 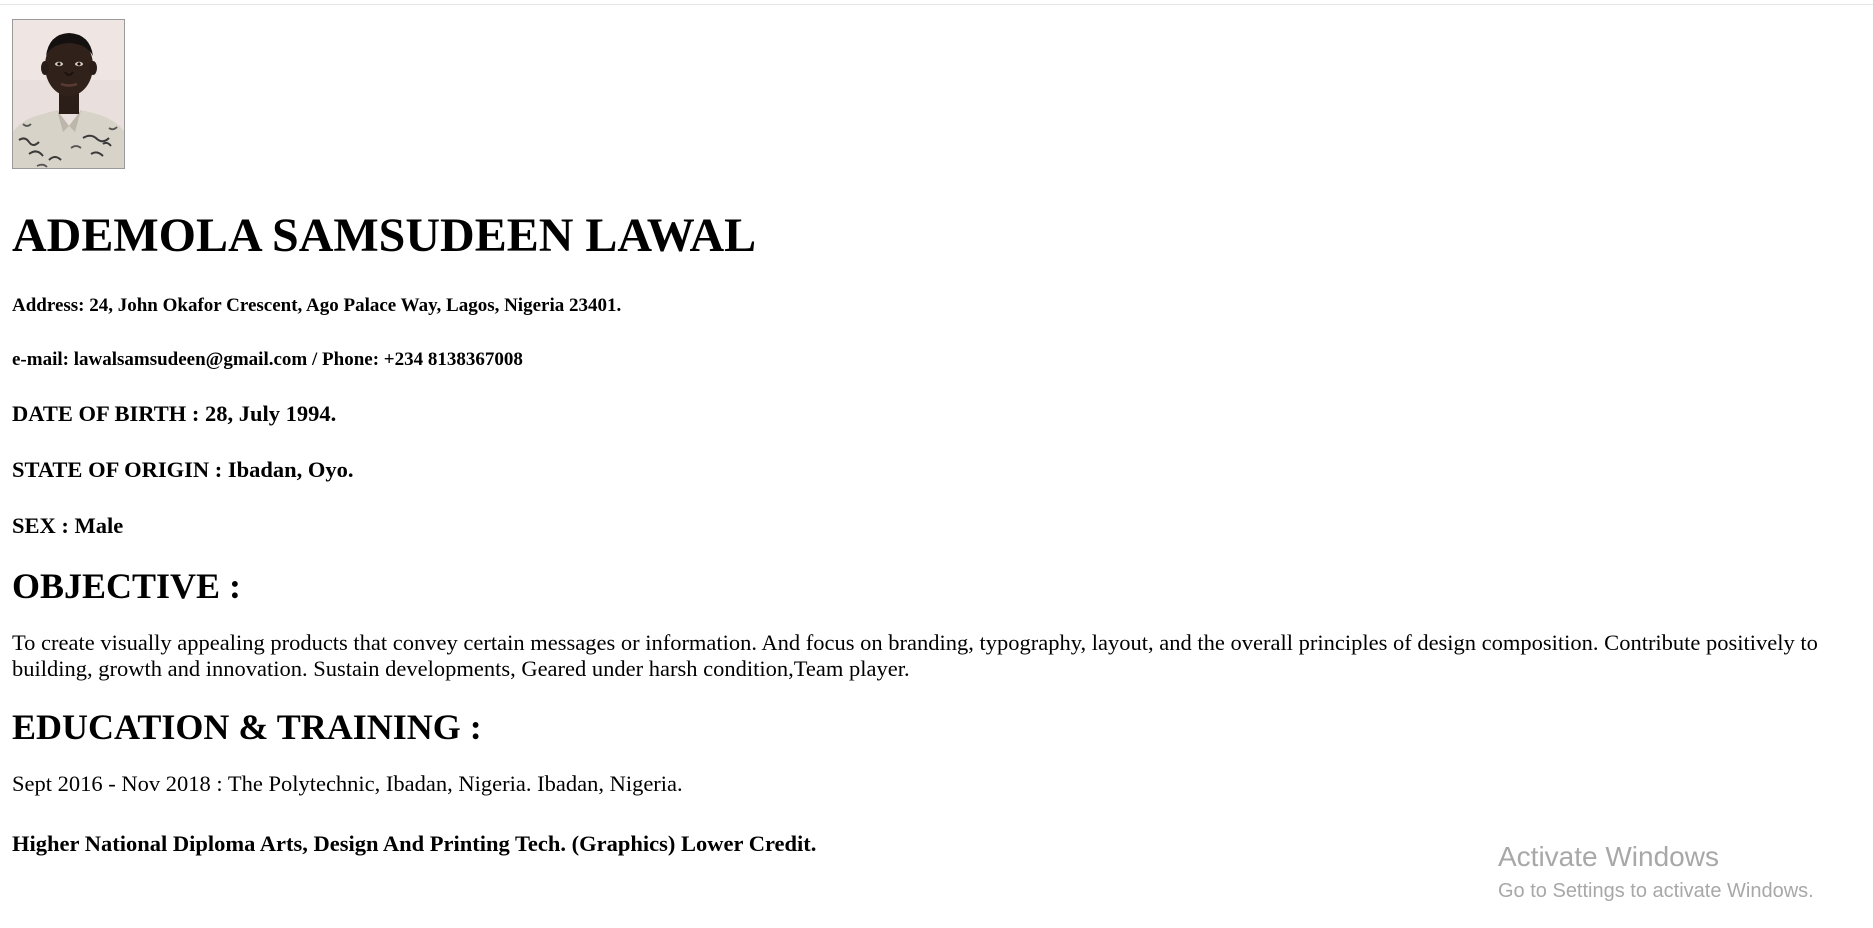 What do you see at coordinates (127, 585) in the screenshot?
I see `objective-heading: OBJECTIVE :` at bounding box center [127, 585].